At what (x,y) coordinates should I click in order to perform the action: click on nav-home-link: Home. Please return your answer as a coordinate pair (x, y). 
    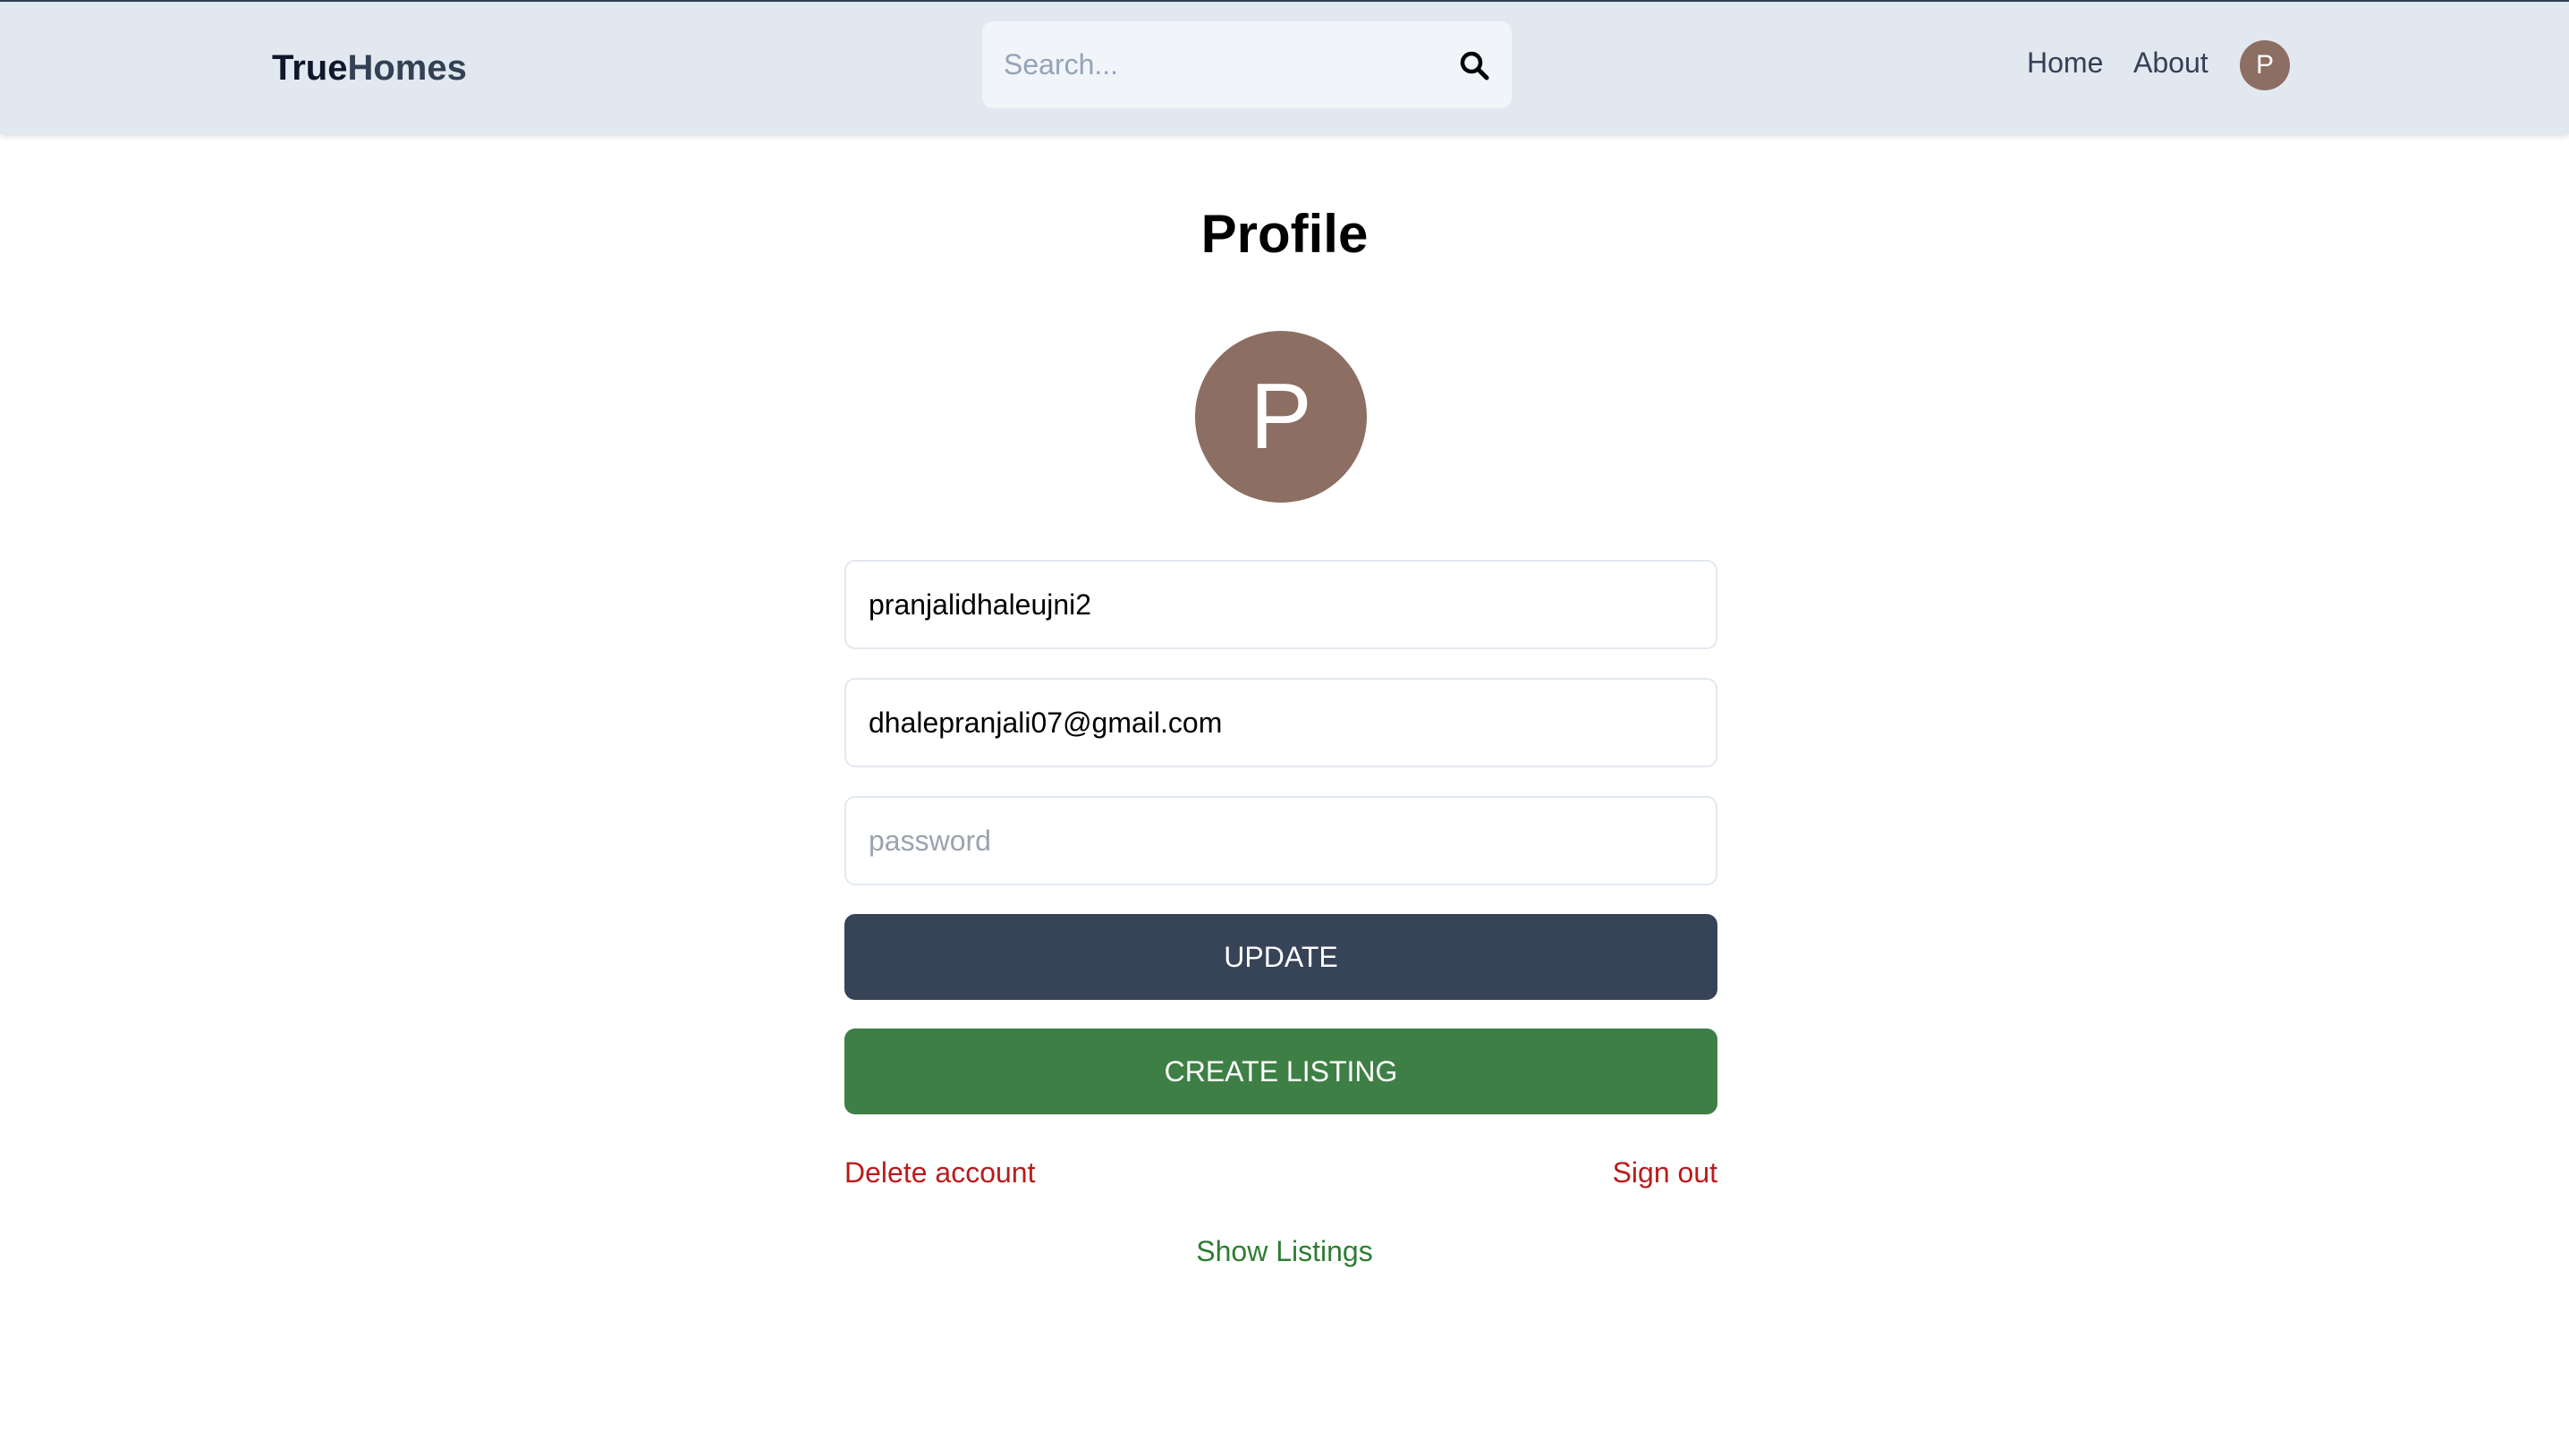
    Looking at the image, I should click on (2065, 63).